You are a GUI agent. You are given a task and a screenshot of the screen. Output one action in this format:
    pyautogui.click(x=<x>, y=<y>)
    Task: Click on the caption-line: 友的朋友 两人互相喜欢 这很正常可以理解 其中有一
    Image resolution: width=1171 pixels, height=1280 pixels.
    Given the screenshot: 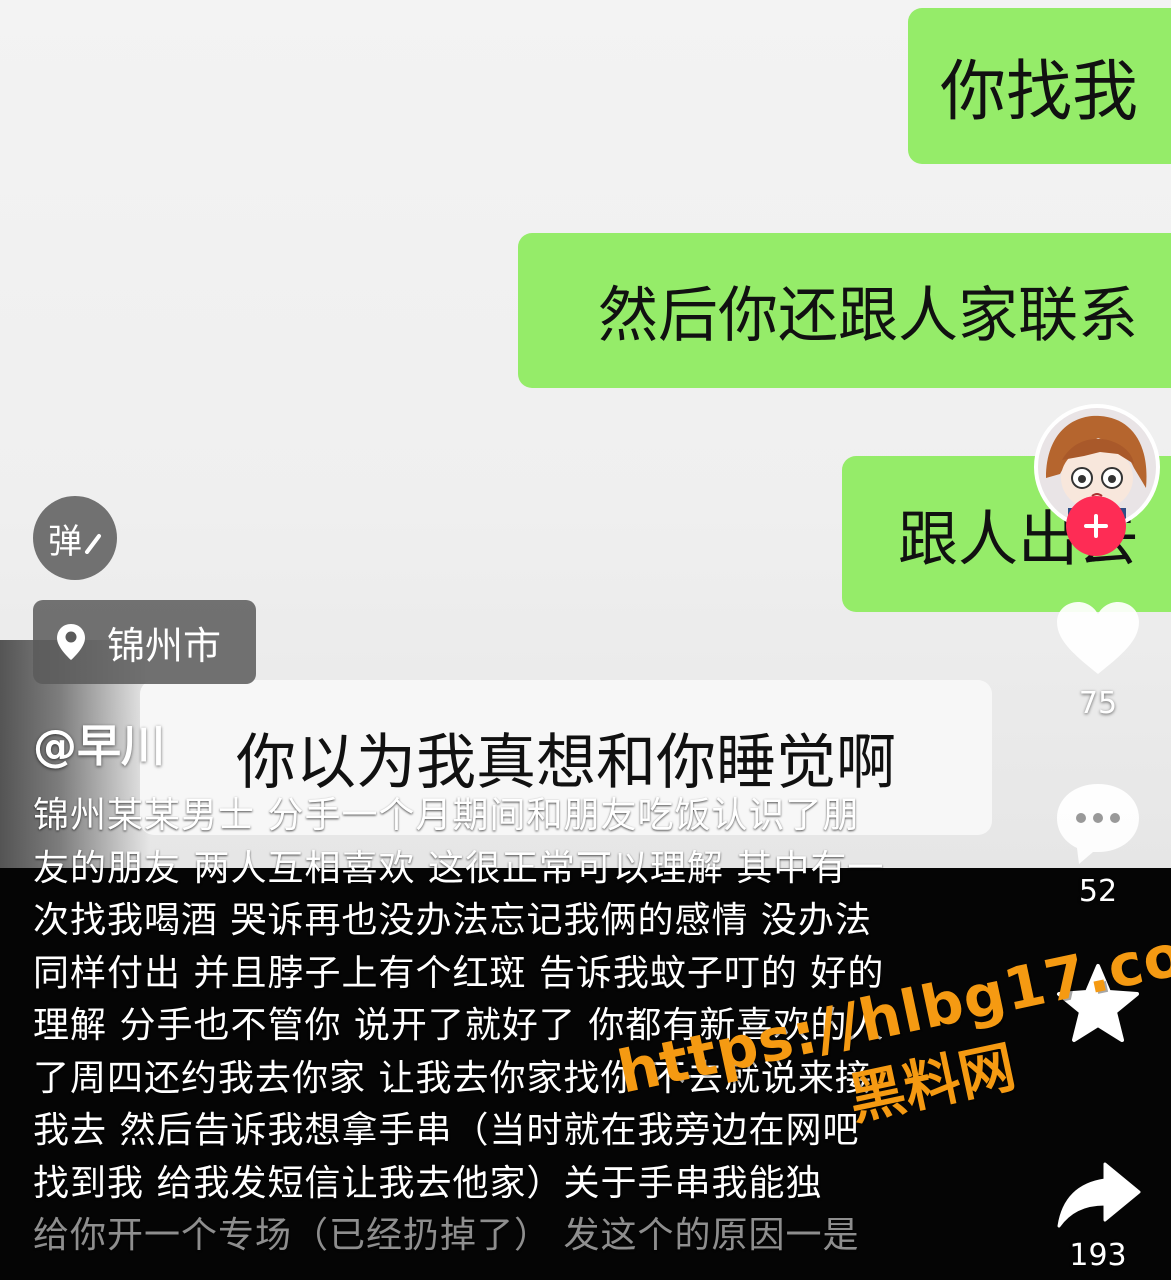 What is the action you would take?
    pyautogui.click(x=459, y=868)
    